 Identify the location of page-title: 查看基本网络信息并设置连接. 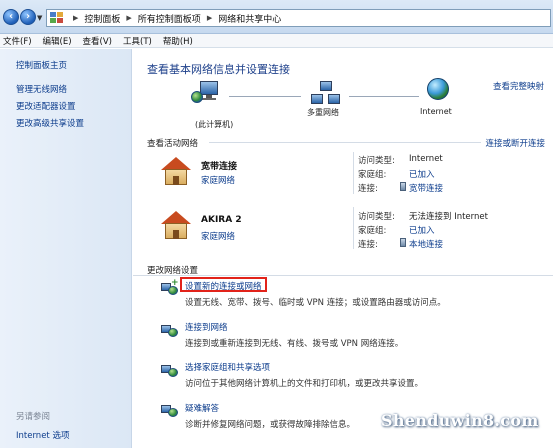
(218, 69).